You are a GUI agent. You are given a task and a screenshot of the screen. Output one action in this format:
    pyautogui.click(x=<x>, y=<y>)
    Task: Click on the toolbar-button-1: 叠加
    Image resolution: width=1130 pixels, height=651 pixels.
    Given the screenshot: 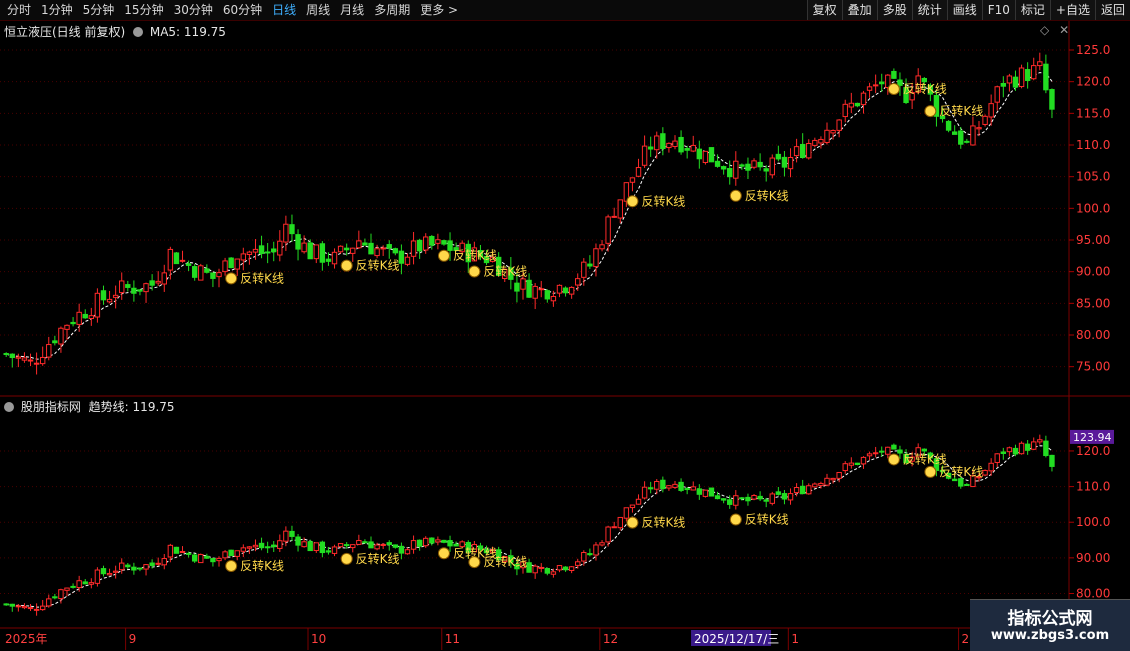 What is the action you would take?
    pyautogui.click(x=859, y=10)
    